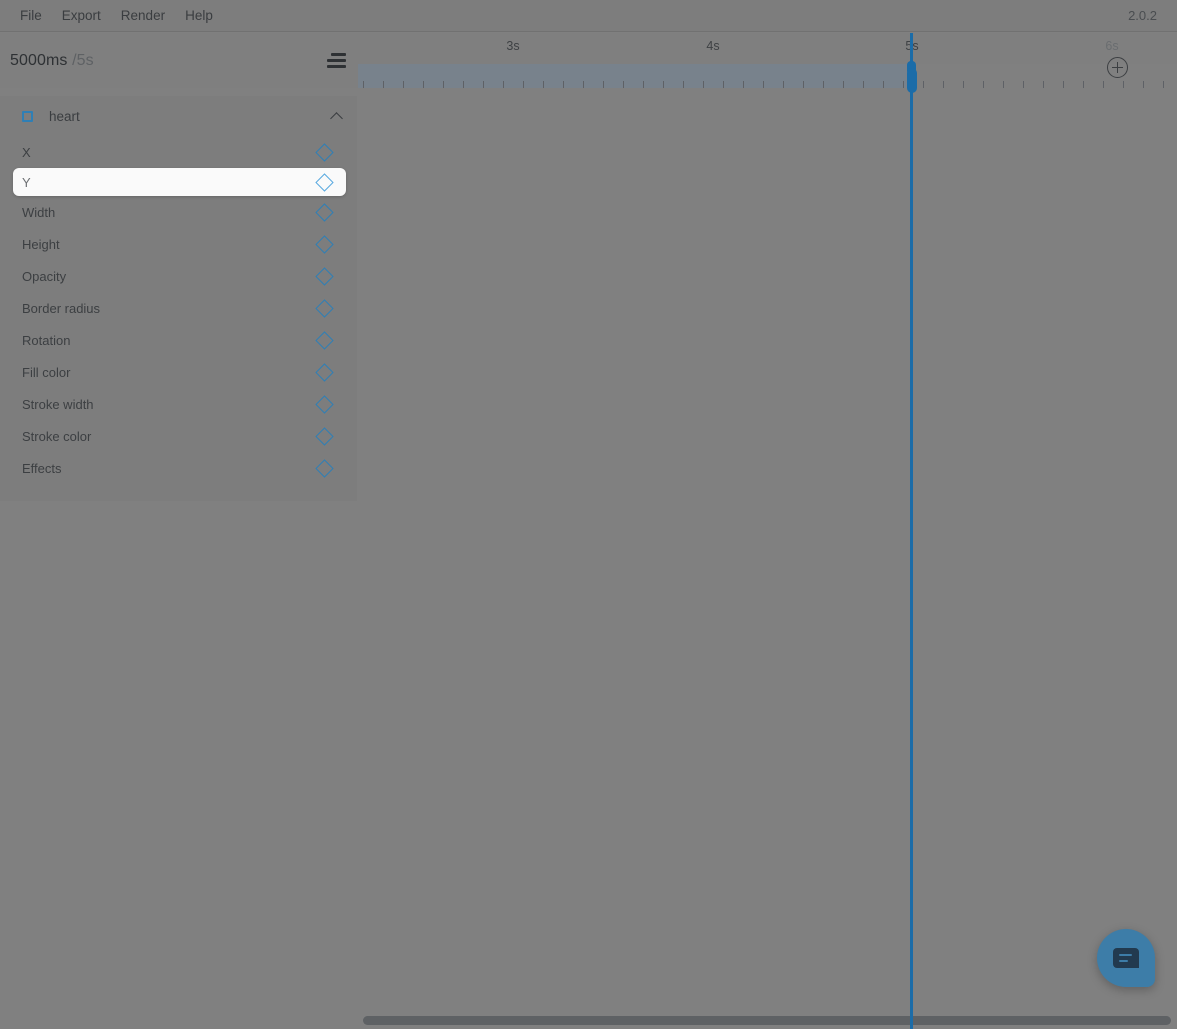 The height and width of the screenshot is (1029, 1177). Describe the element at coordinates (143, 16) in the screenshot. I see `menu-item-render: Render` at that location.